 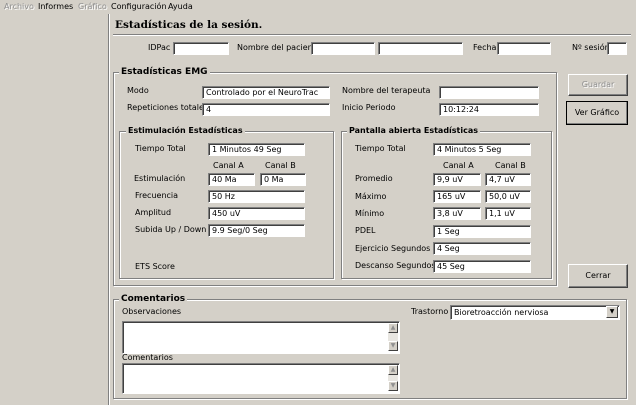 I want to click on stim-canal-a-field: 40 Ma, so click(x=231, y=179).